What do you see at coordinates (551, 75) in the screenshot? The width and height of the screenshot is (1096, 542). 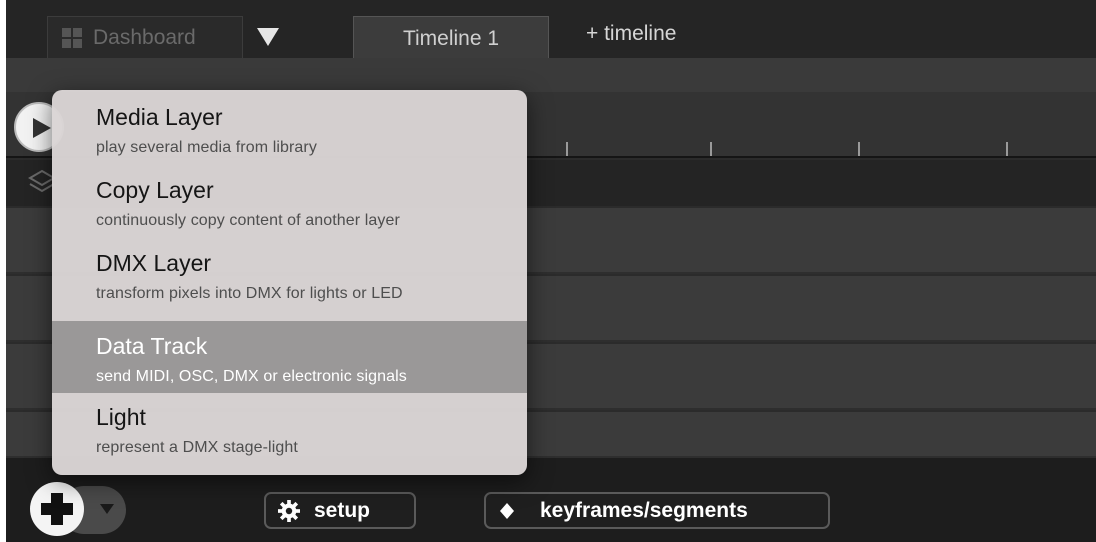 I see `toolbar-row` at bounding box center [551, 75].